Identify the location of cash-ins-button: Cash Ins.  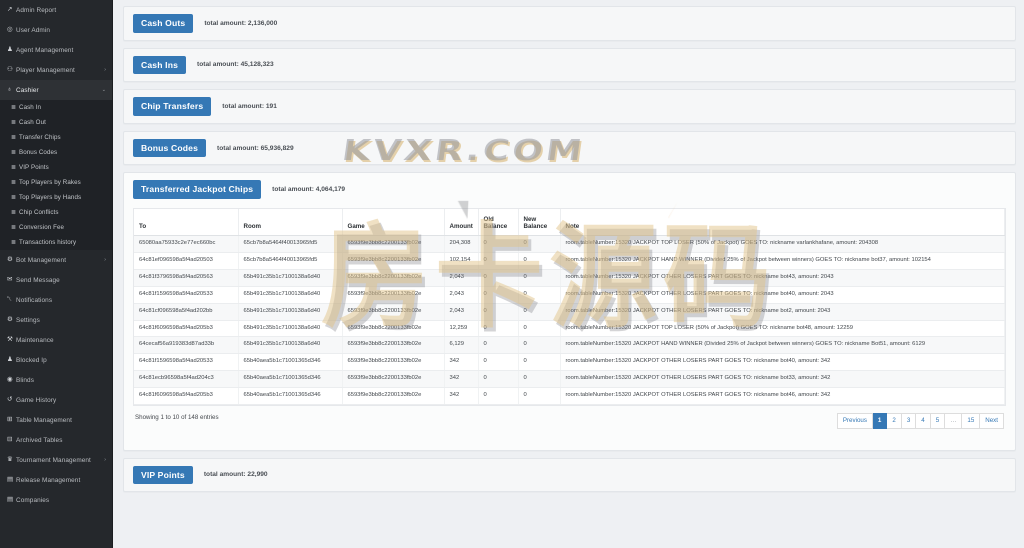
(160, 65).